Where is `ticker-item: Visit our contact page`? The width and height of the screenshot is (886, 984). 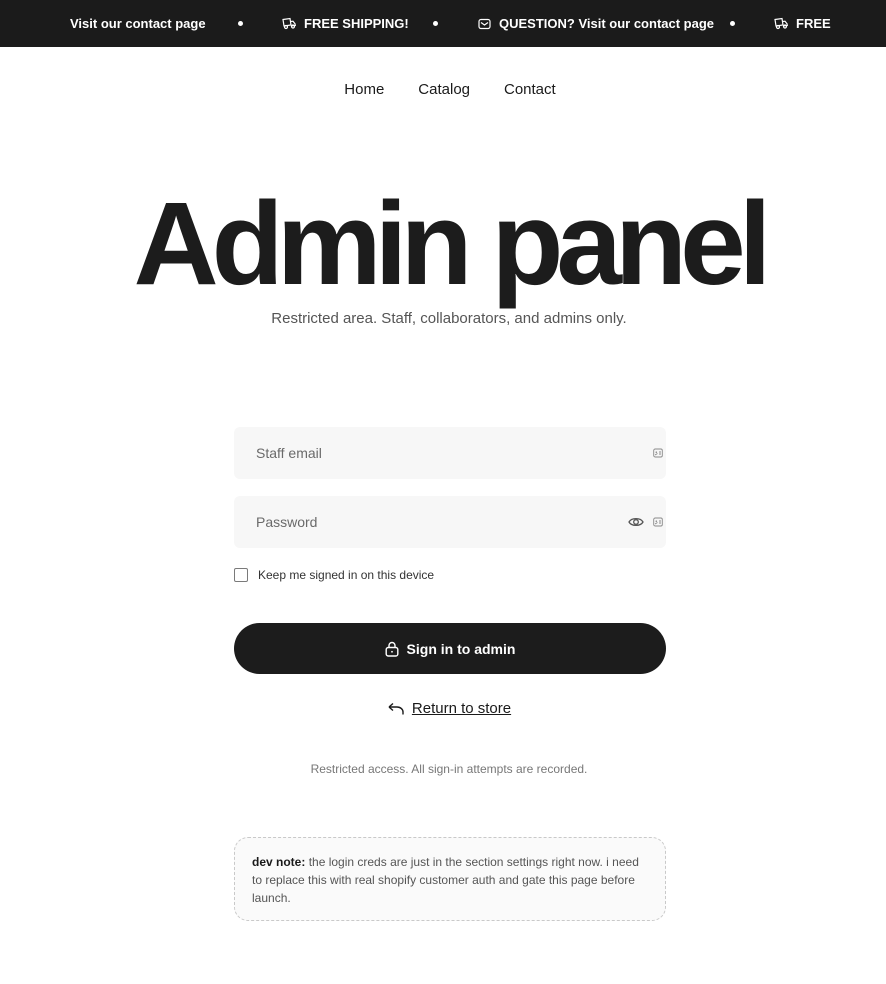
ticker-item: Visit our contact page is located at coordinates (138, 23).